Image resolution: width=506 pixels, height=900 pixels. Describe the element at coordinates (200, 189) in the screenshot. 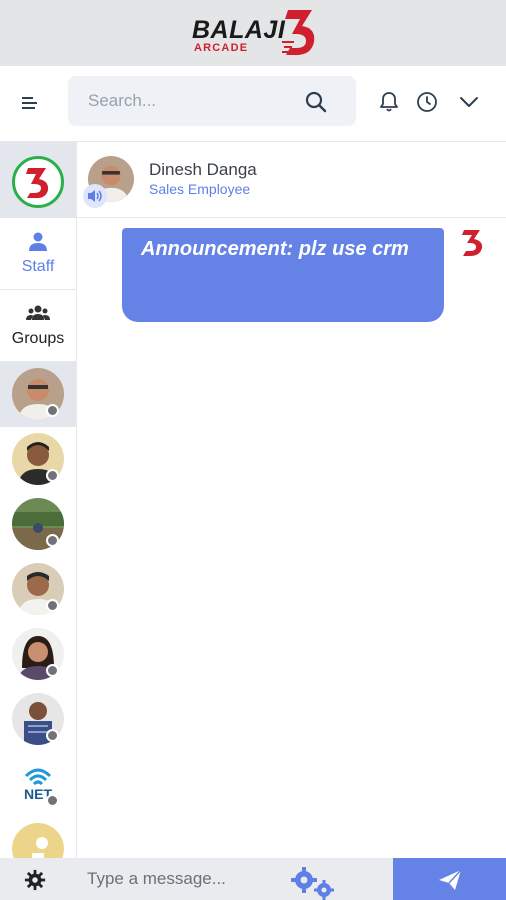

I see `contact-role: Sales Employee` at that location.